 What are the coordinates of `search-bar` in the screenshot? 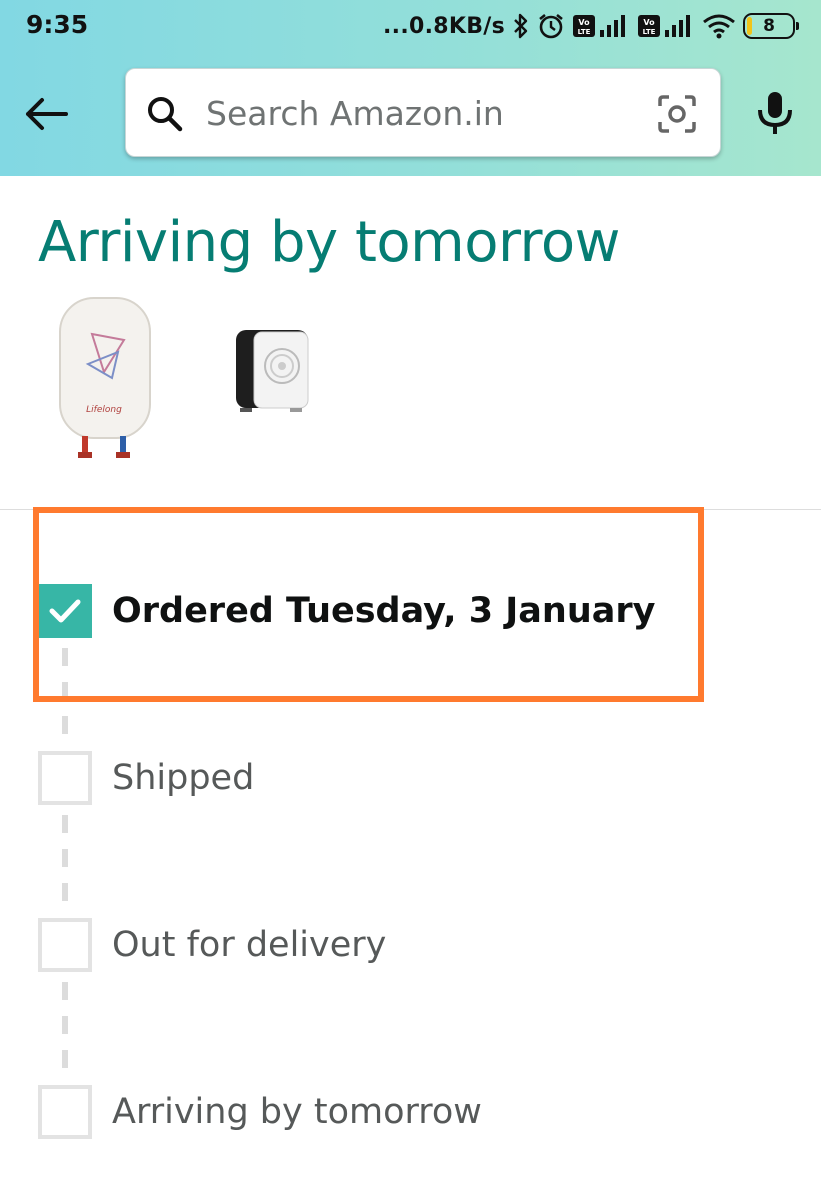 It's located at (423, 112).